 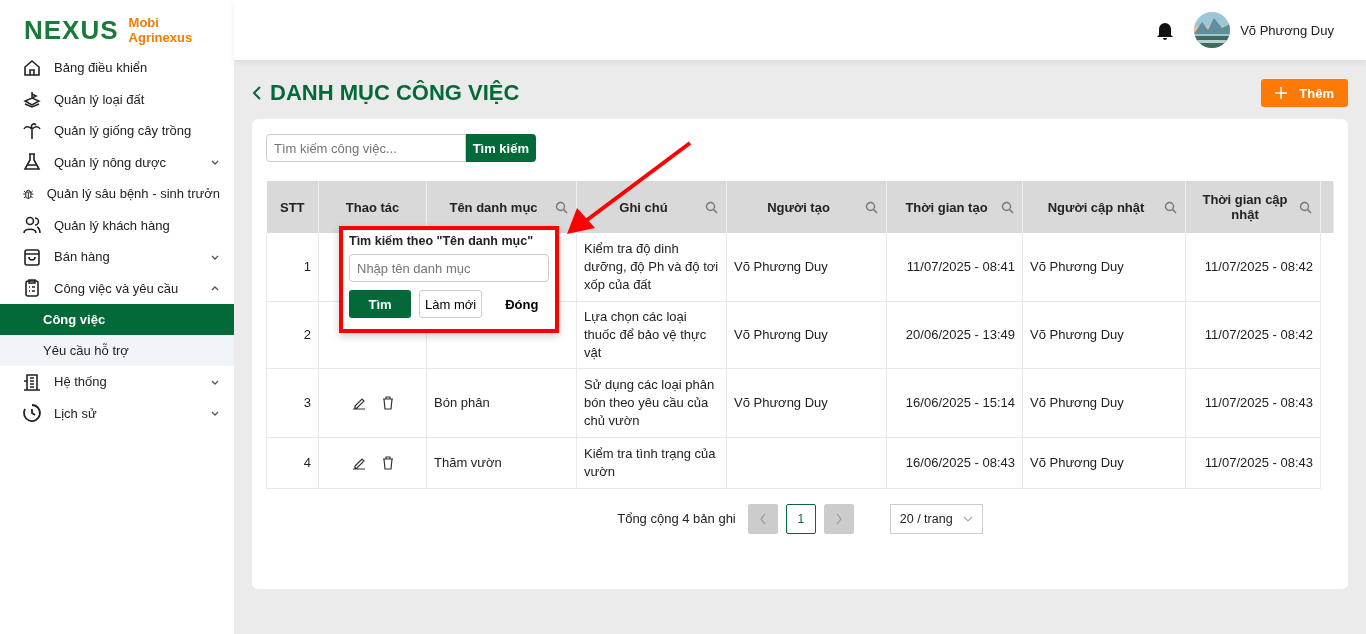 I want to click on table-cell: 4, so click(x=307, y=462).